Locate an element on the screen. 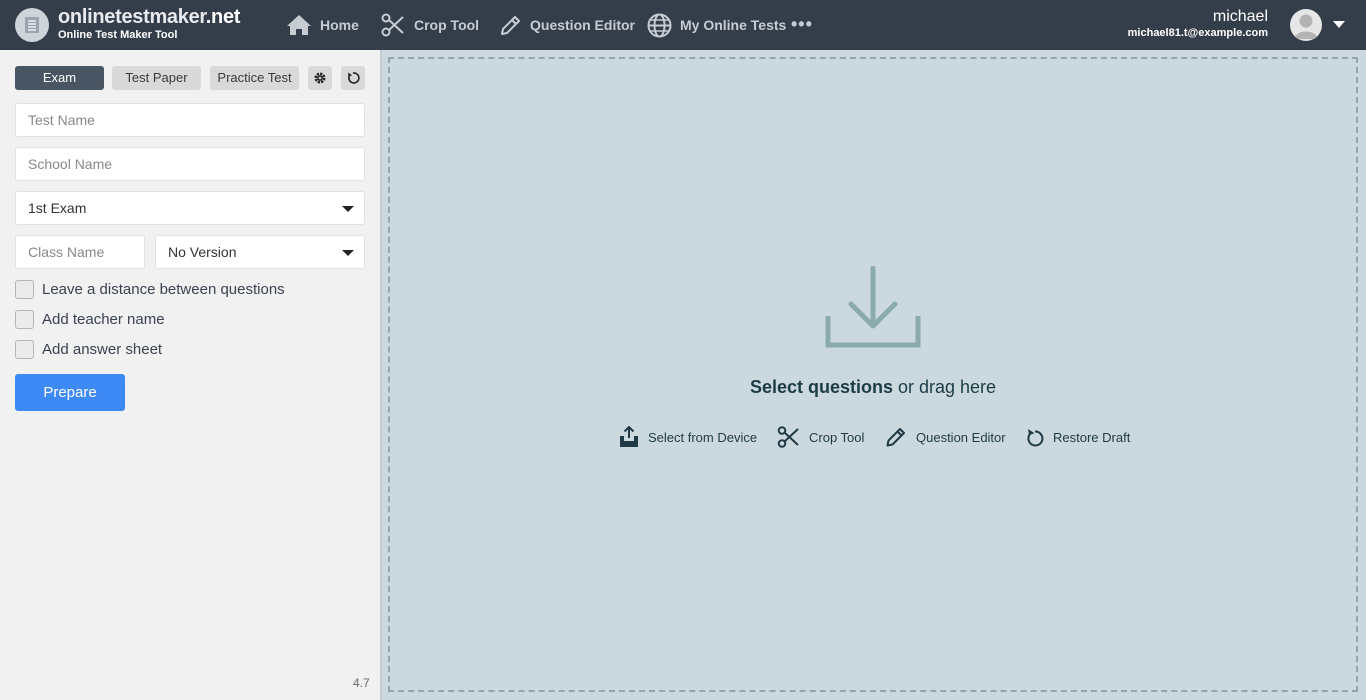  dropzone-title-bold: Select questions is located at coordinates (821, 387).